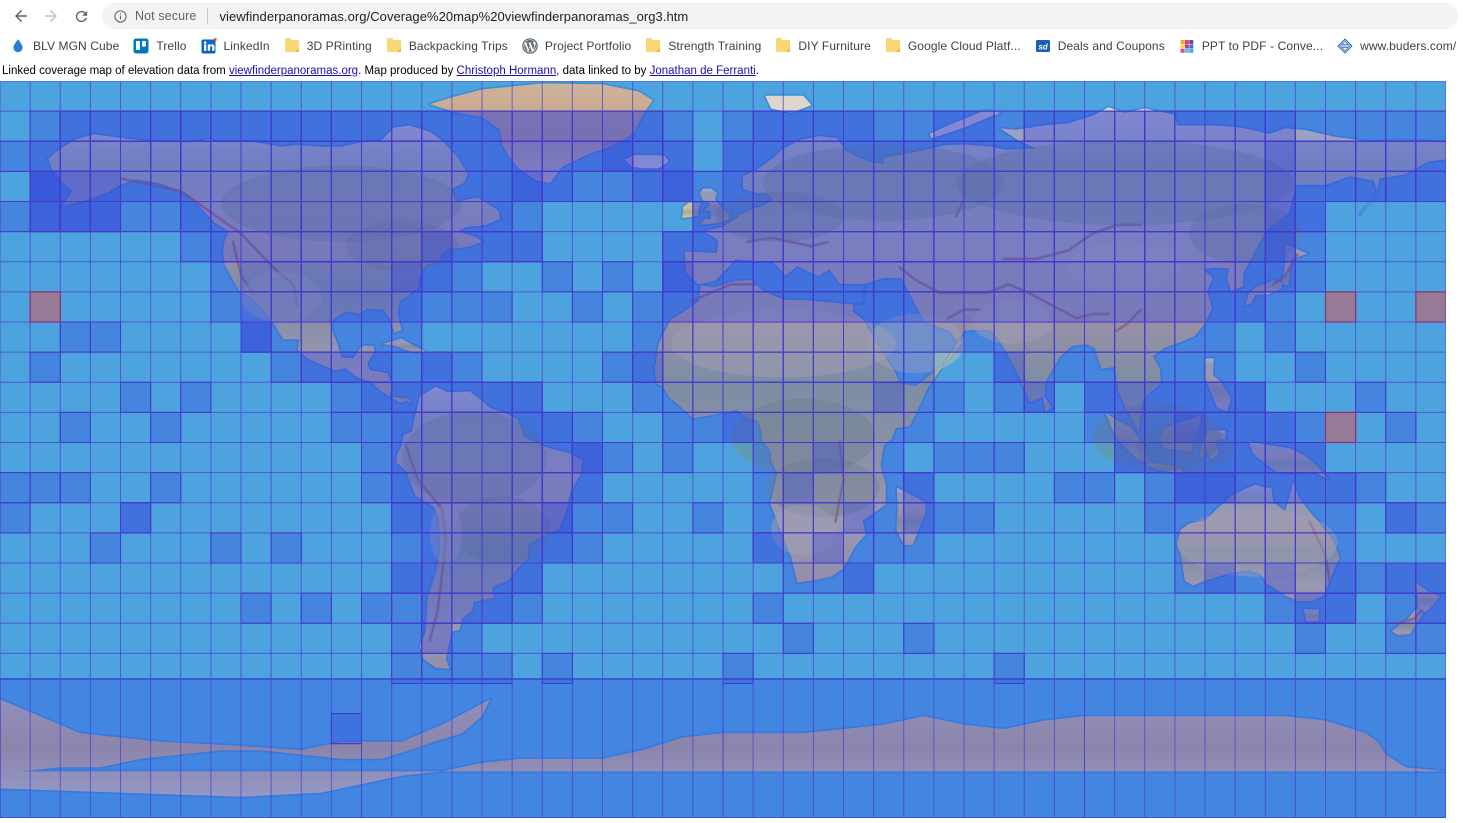  What do you see at coordinates (834, 46) in the screenshot?
I see `bookmark-label: DIY Furniture` at bounding box center [834, 46].